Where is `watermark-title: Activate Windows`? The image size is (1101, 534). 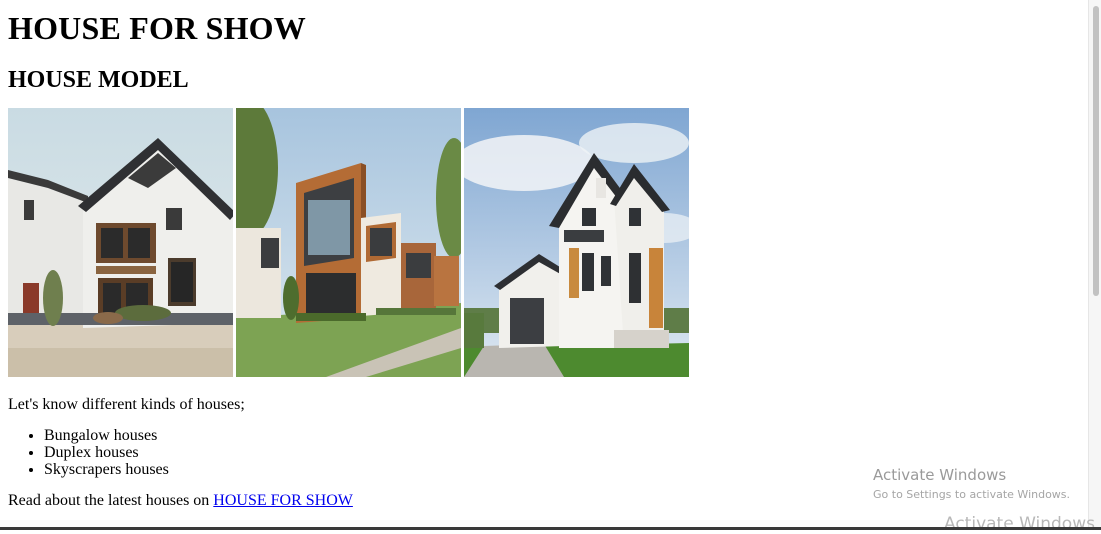
watermark-title: Activate Windows is located at coordinates (940, 475).